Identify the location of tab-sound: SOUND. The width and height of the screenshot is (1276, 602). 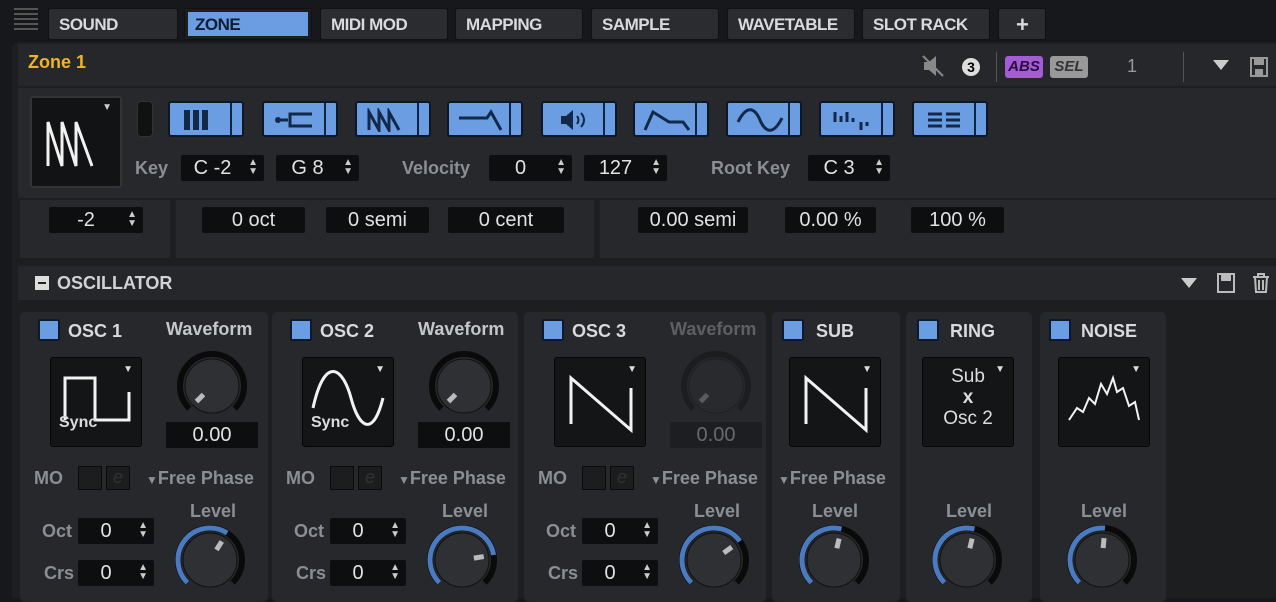
(113, 24).